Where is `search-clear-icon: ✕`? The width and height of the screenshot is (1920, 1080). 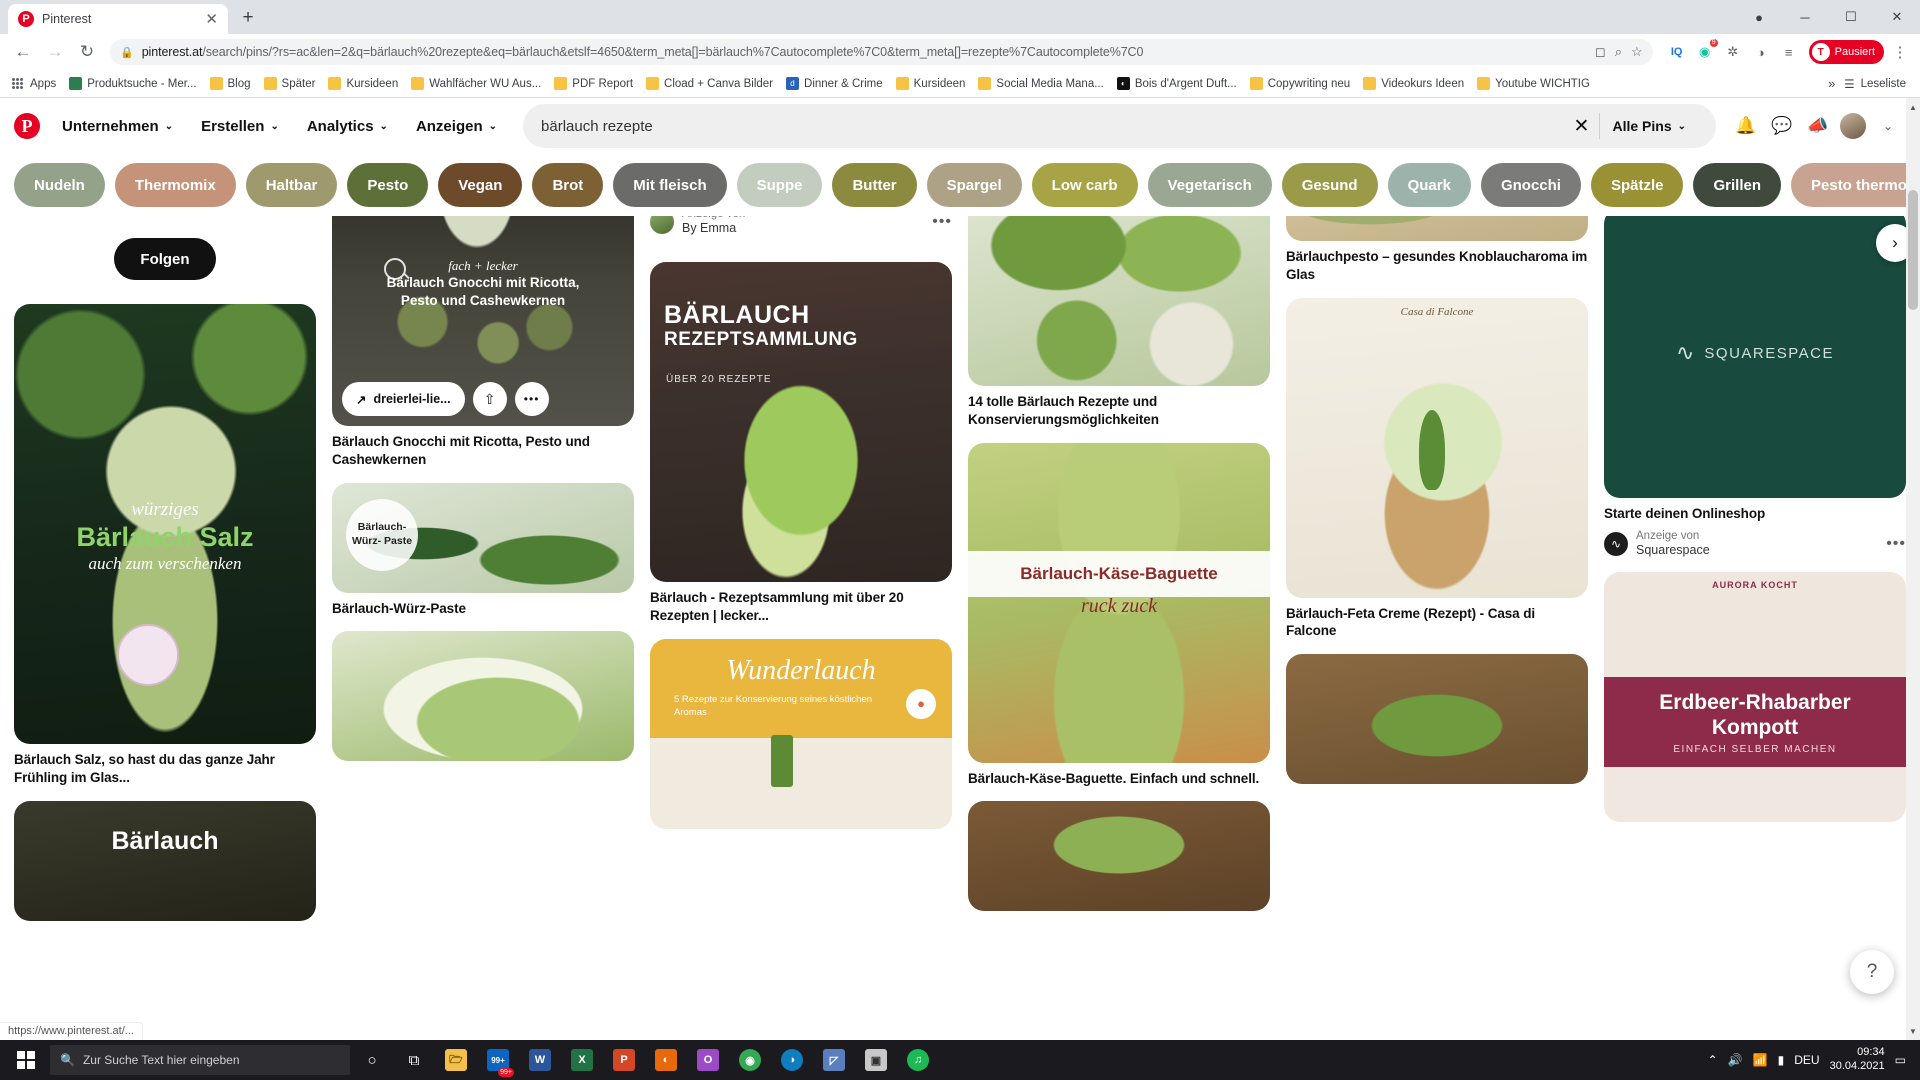 search-clear-icon: ✕ is located at coordinates (1582, 126).